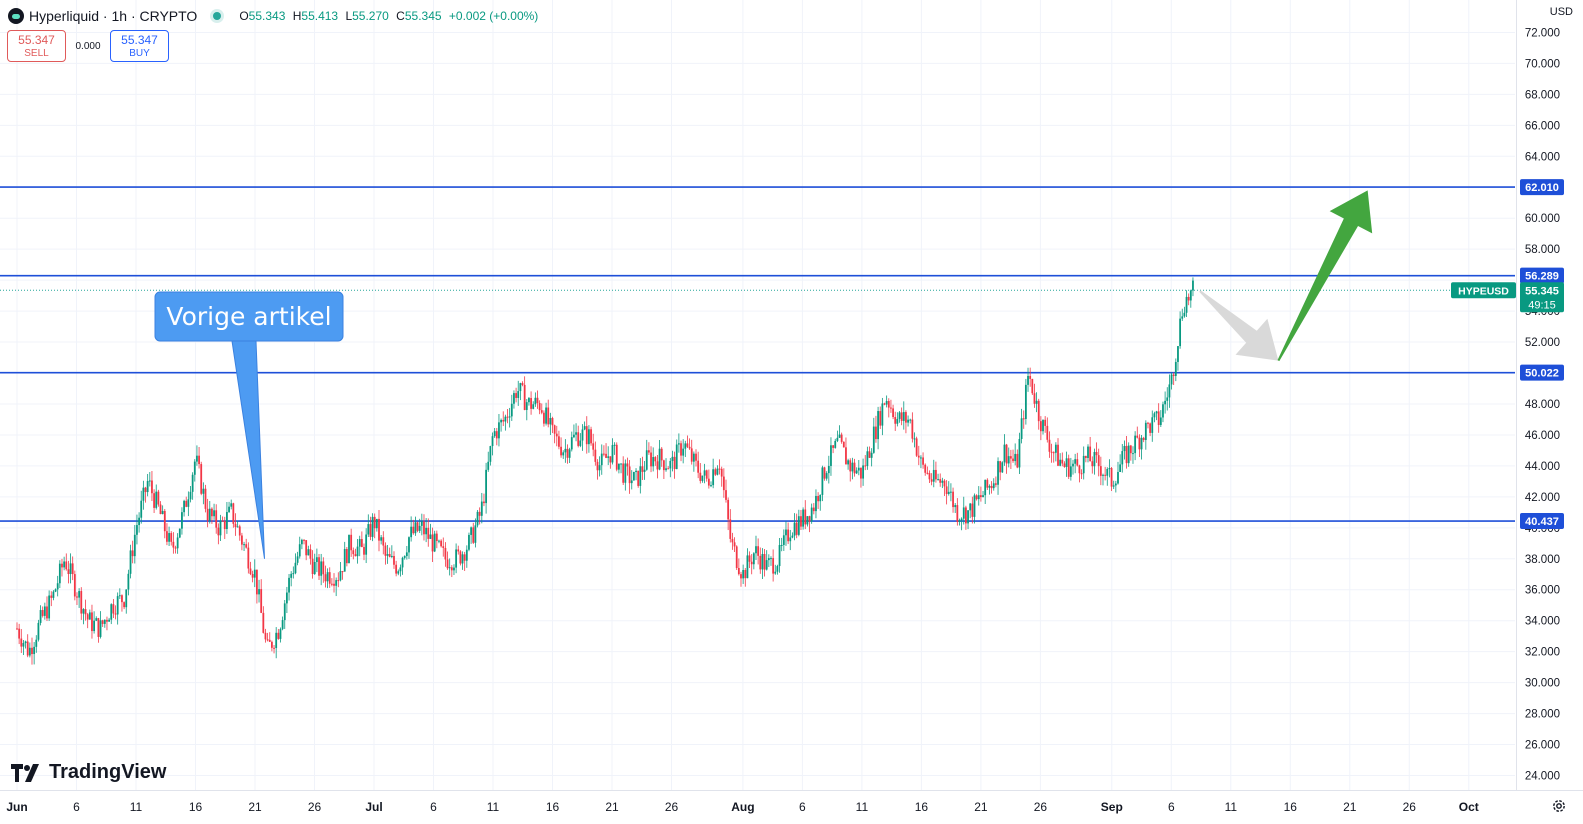 This screenshot has height=824, width=1583. Describe the element at coordinates (370, 16) in the screenshot. I see `low-value: 55.270` at that location.